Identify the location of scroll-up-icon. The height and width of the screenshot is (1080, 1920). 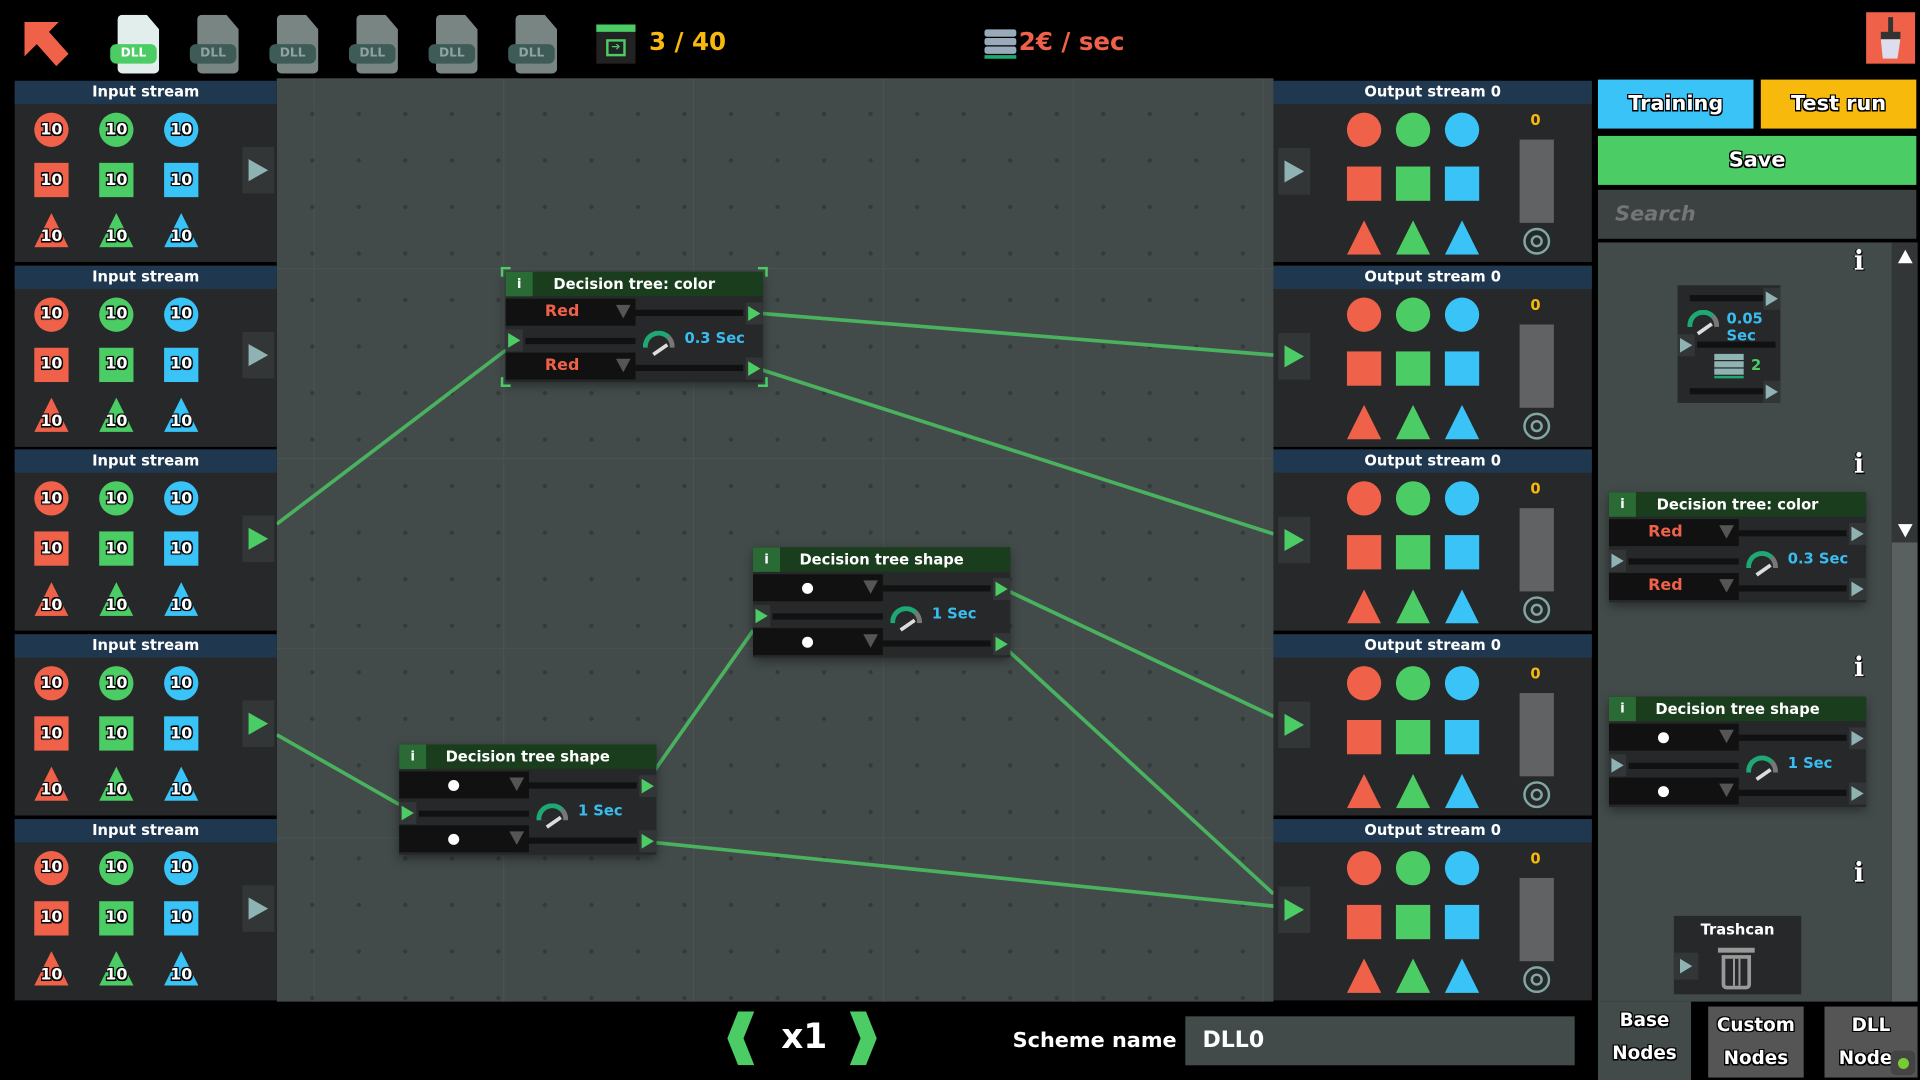
(1905, 256).